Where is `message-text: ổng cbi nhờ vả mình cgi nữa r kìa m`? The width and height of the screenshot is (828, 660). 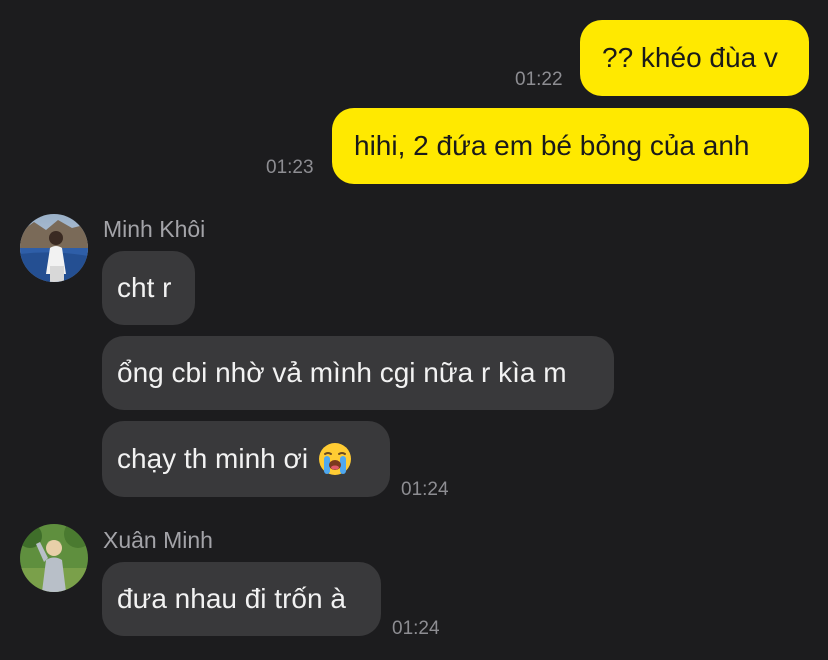 message-text: ổng cbi nhờ vả mình cgi nữa r kìa m is located at coordinates (342, 372).